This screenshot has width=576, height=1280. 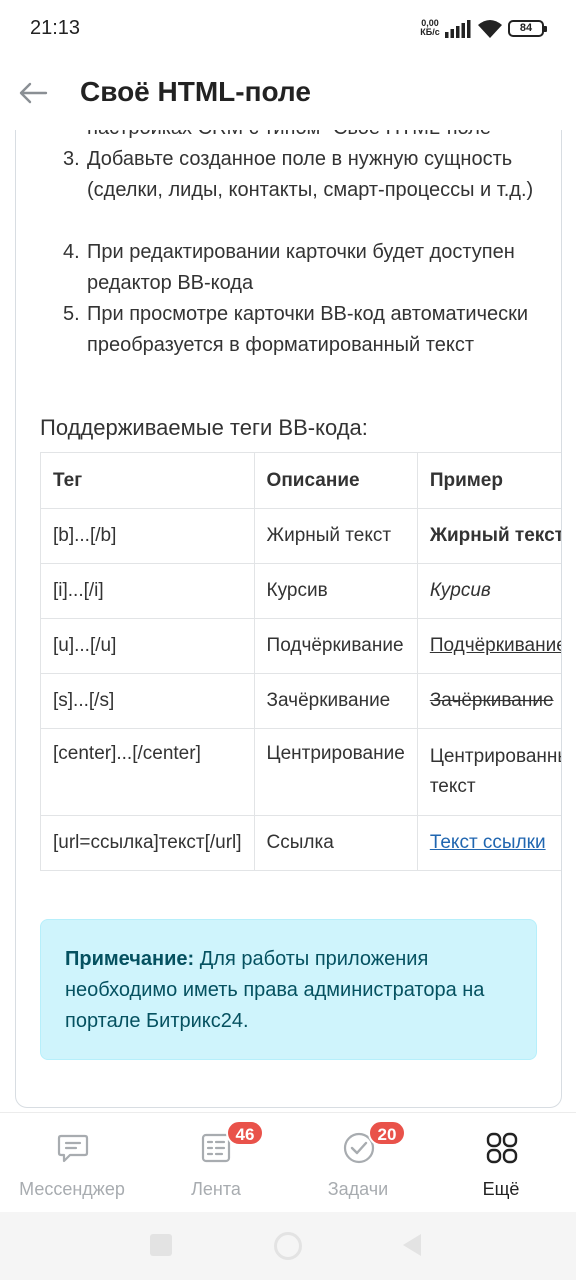 What do you see at coordinates (488, 536) in the screenshot?
I see `example-cell: Жирный текст` at bounding box center [488, 536].